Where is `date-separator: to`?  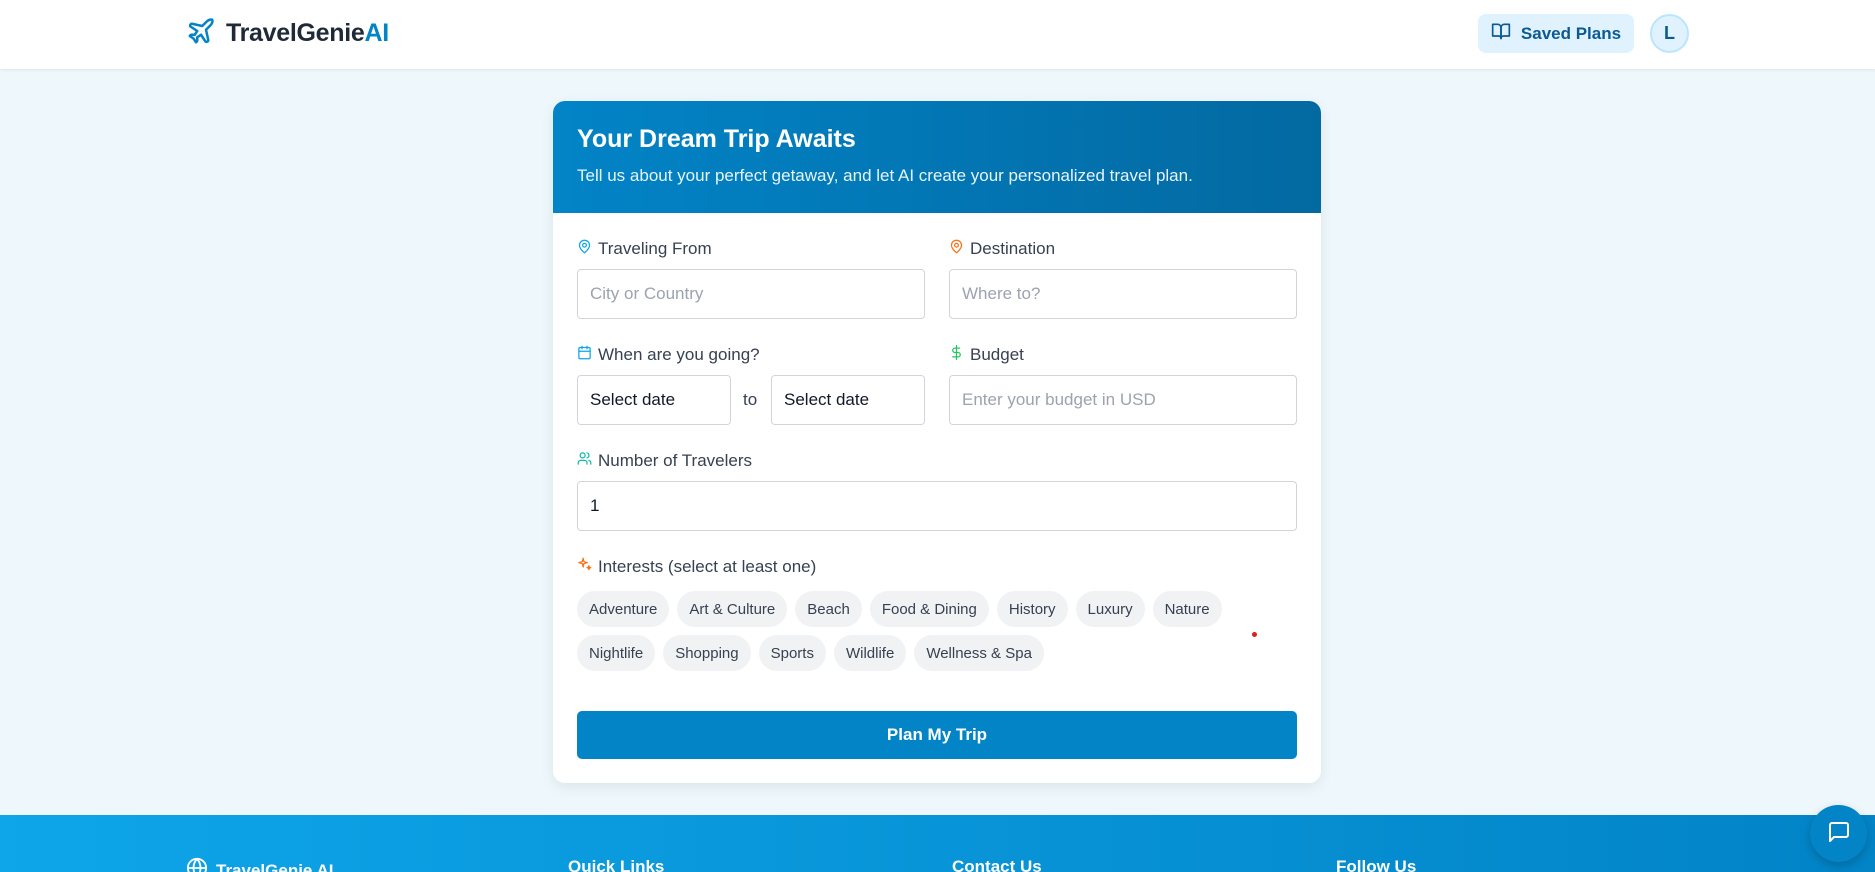
date-separator: to is located at coordinates (750, 399).